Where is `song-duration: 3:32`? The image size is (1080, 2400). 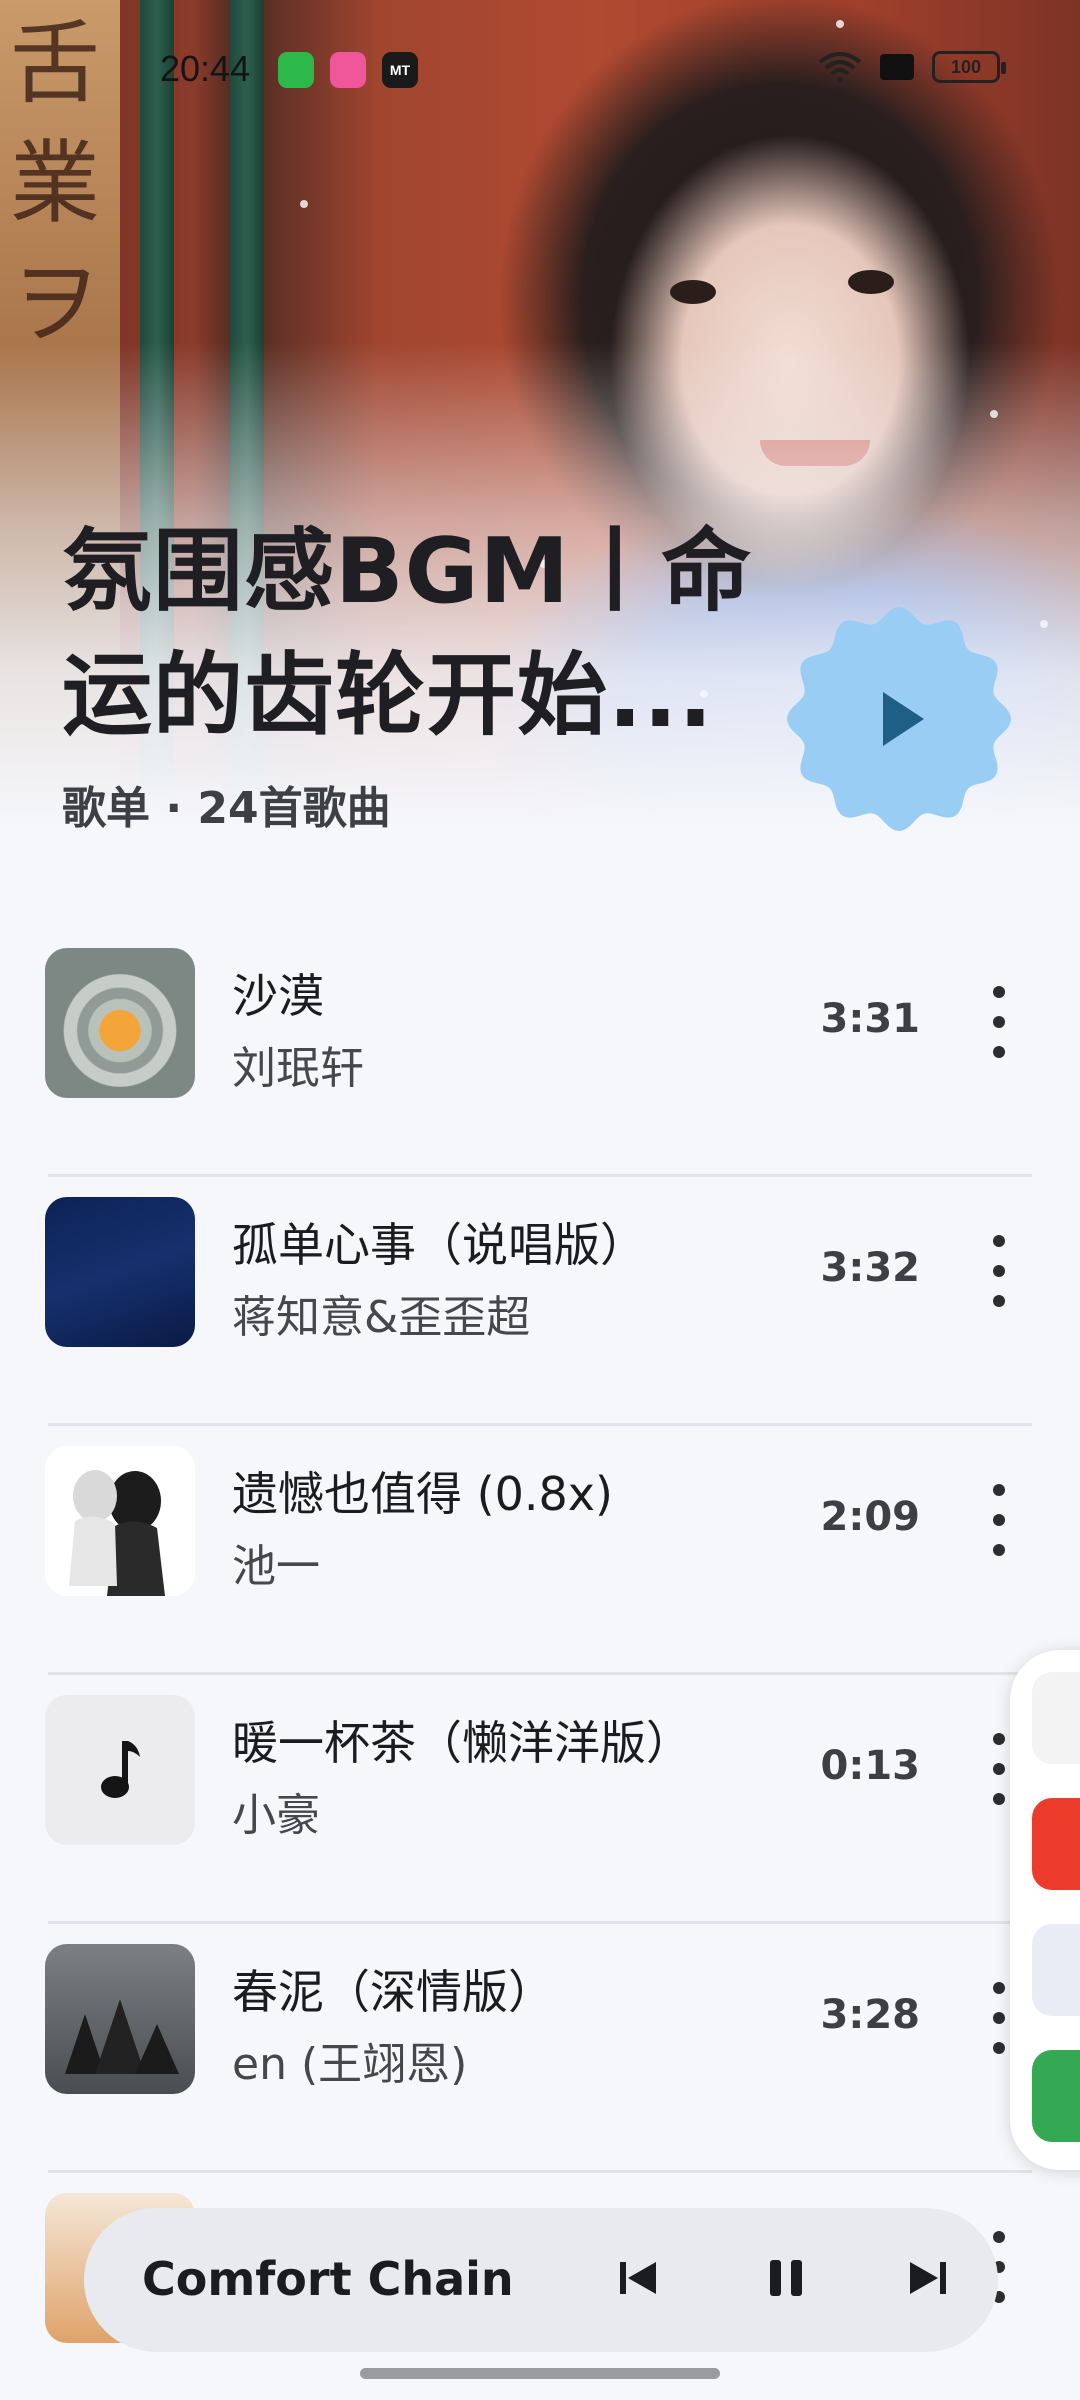
song-duration: 3:32 is located at coordinates (870, 1268).